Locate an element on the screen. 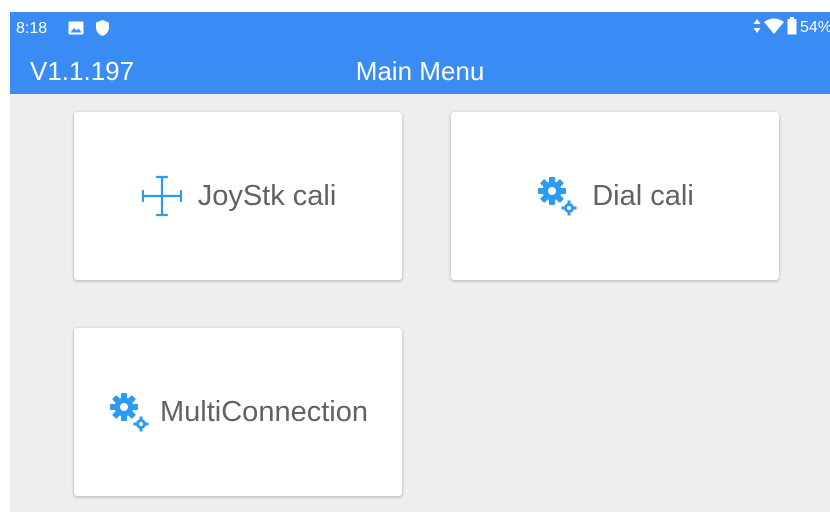 This screenshot has height=512, width=830. dial-calibration-button: Dial cali is located at coordinates (615, 196).